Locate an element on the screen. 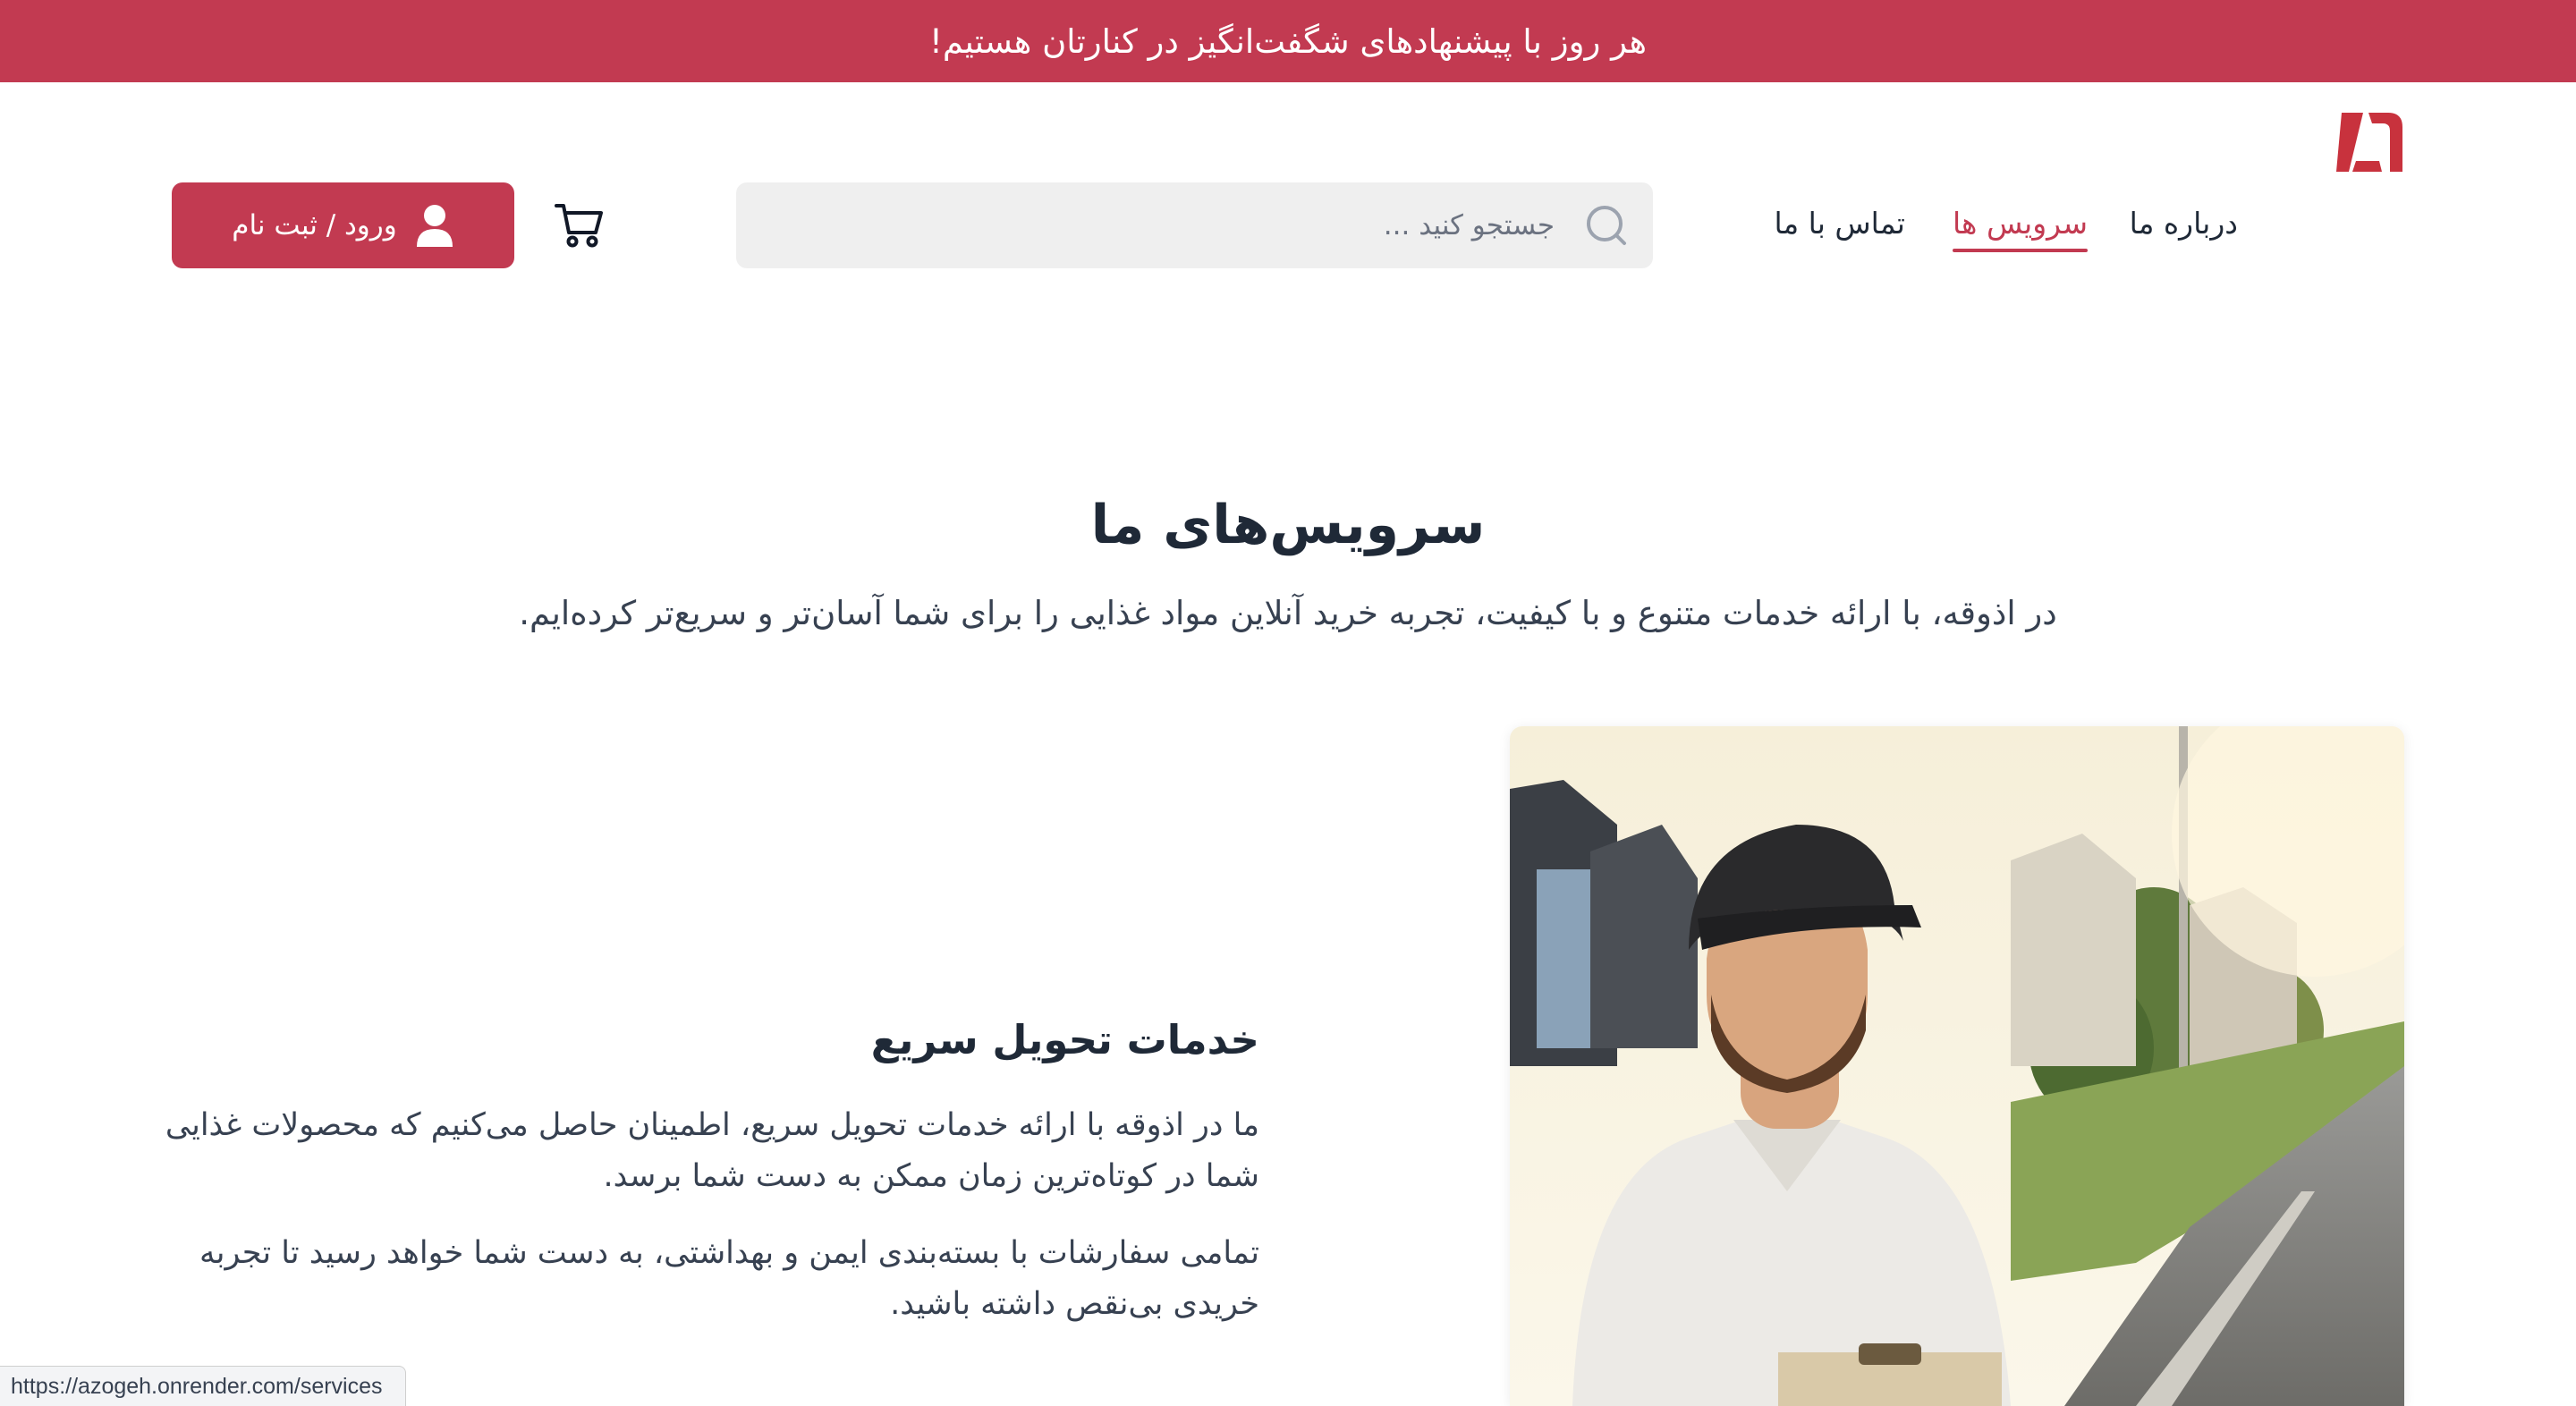 The width and height of the screenshot is (2576, 1406). login-register-label: ورود / ثبت نام is located at coordinates (314, 225).